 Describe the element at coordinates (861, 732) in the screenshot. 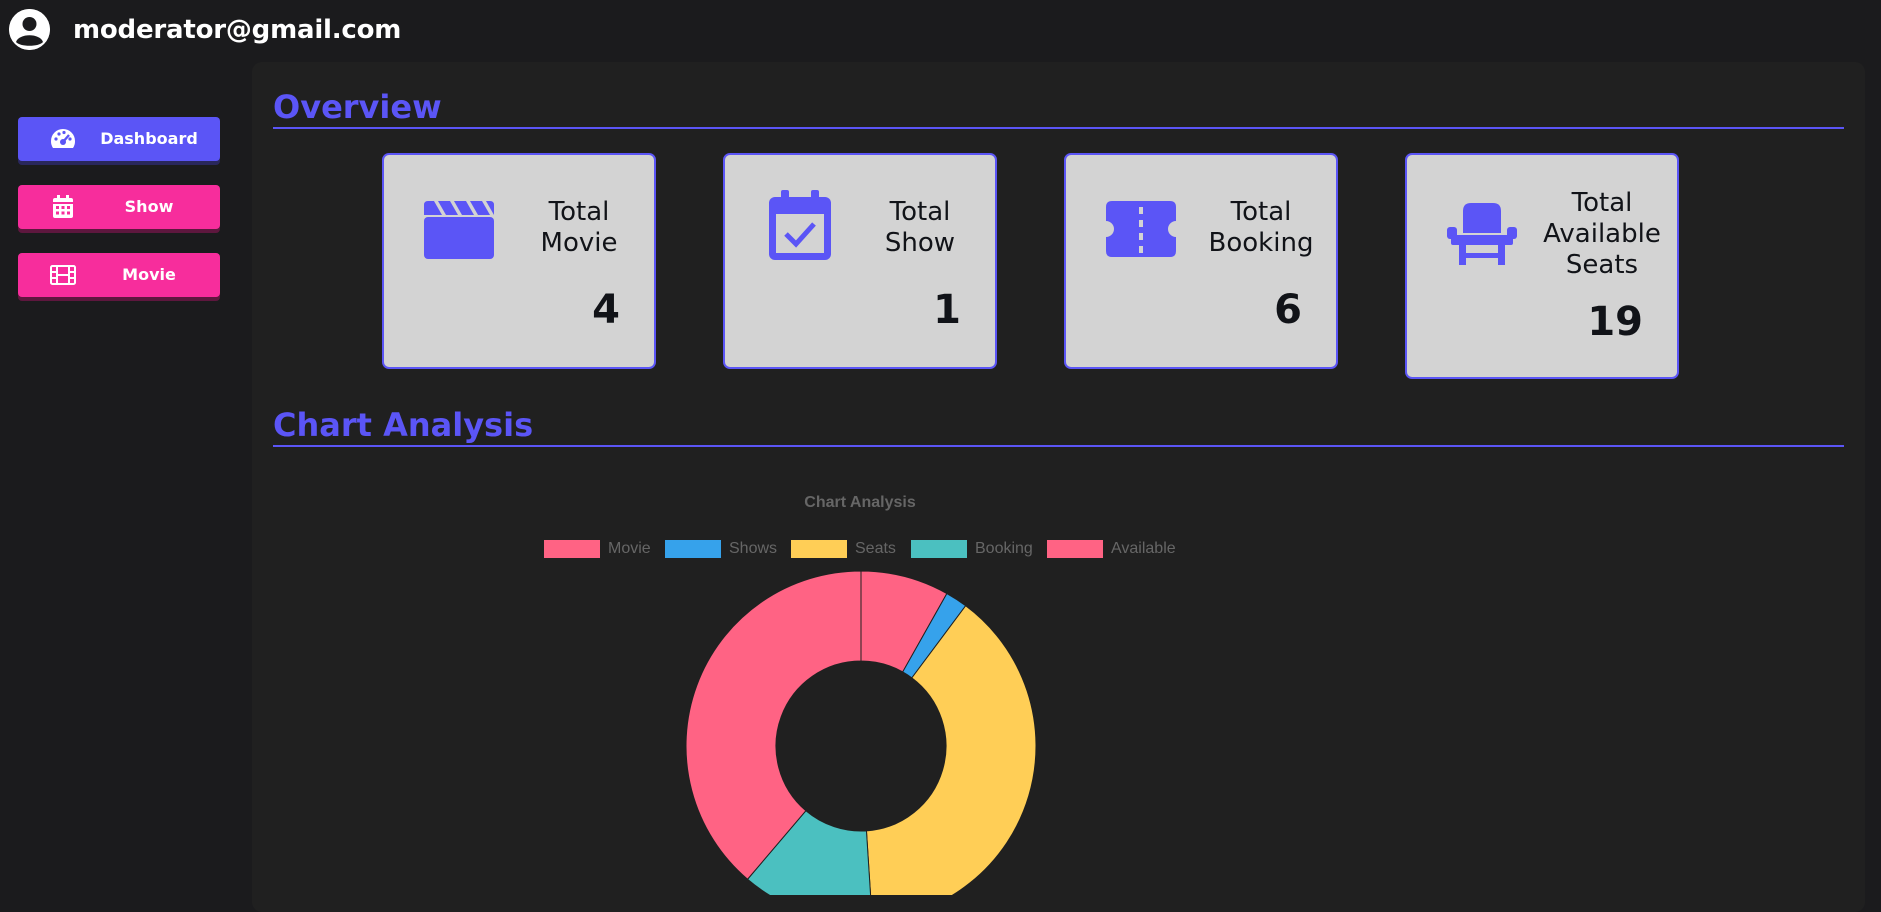

I see `doughnut-chart` at that location.